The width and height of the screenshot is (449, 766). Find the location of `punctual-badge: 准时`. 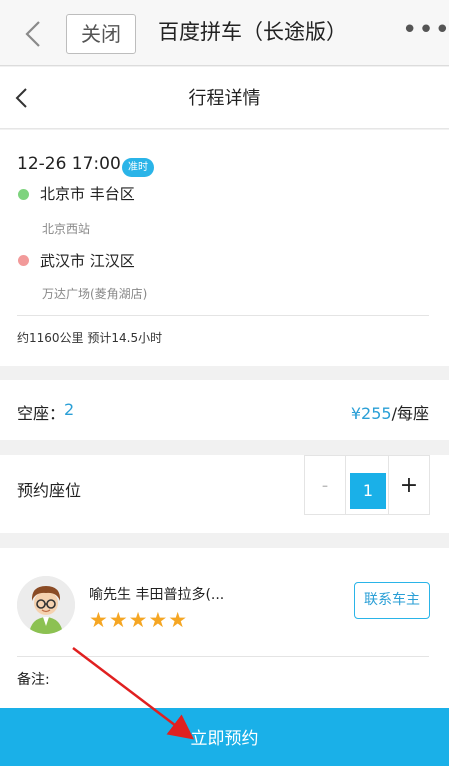

punctual-badge: 准时 is located at coordinates (138, 167).